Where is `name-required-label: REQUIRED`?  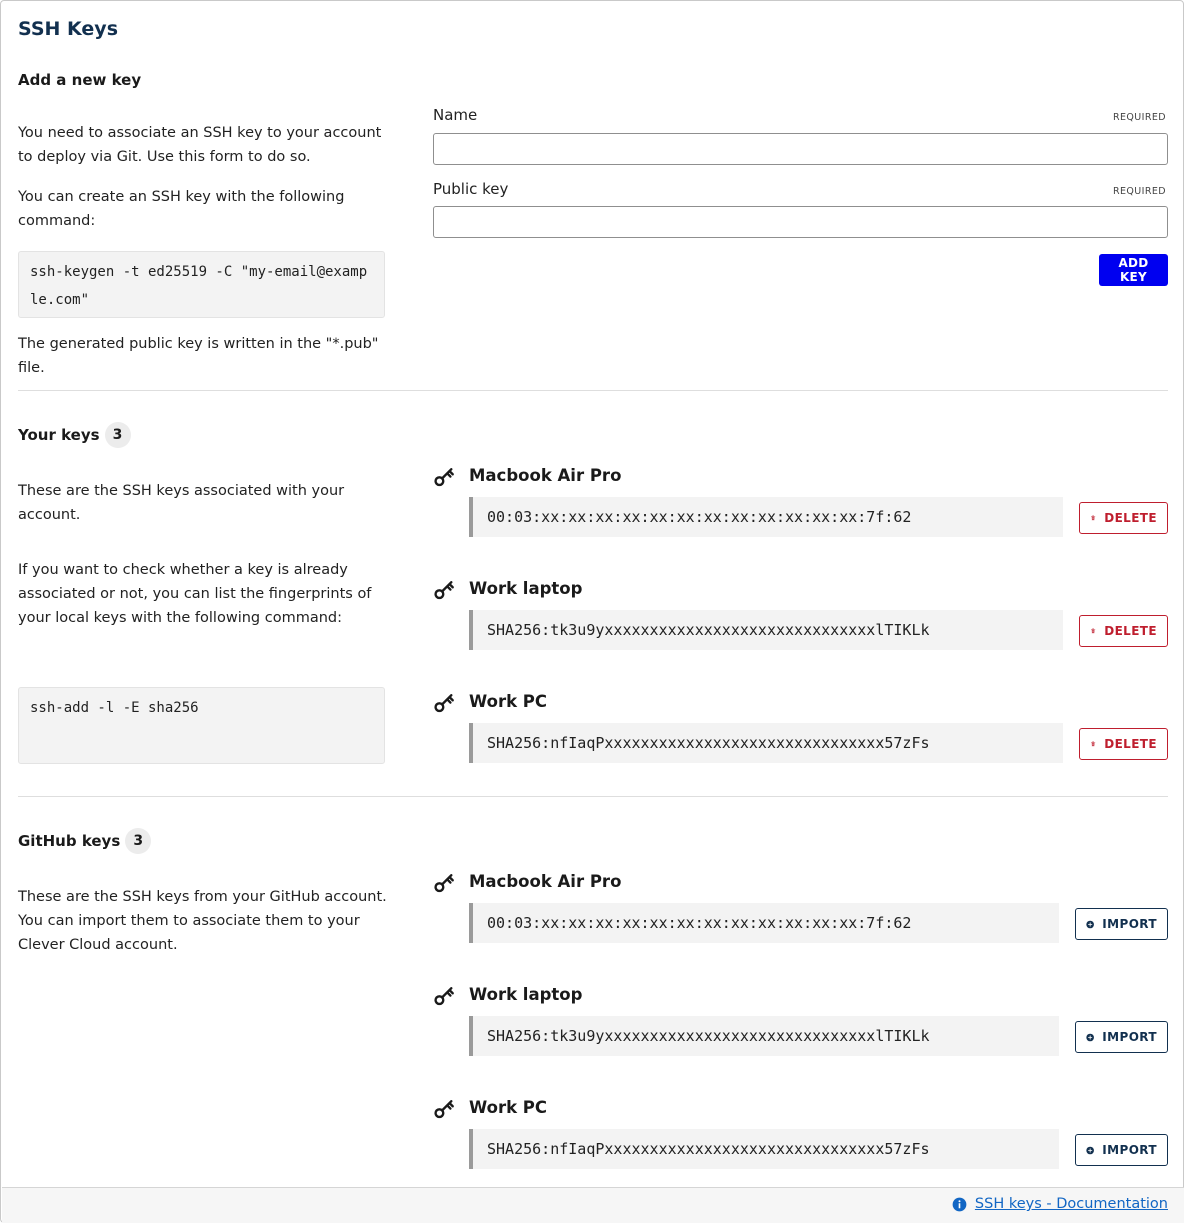 name-required-label: REQUIRED is located at coordinates (1139, 117).